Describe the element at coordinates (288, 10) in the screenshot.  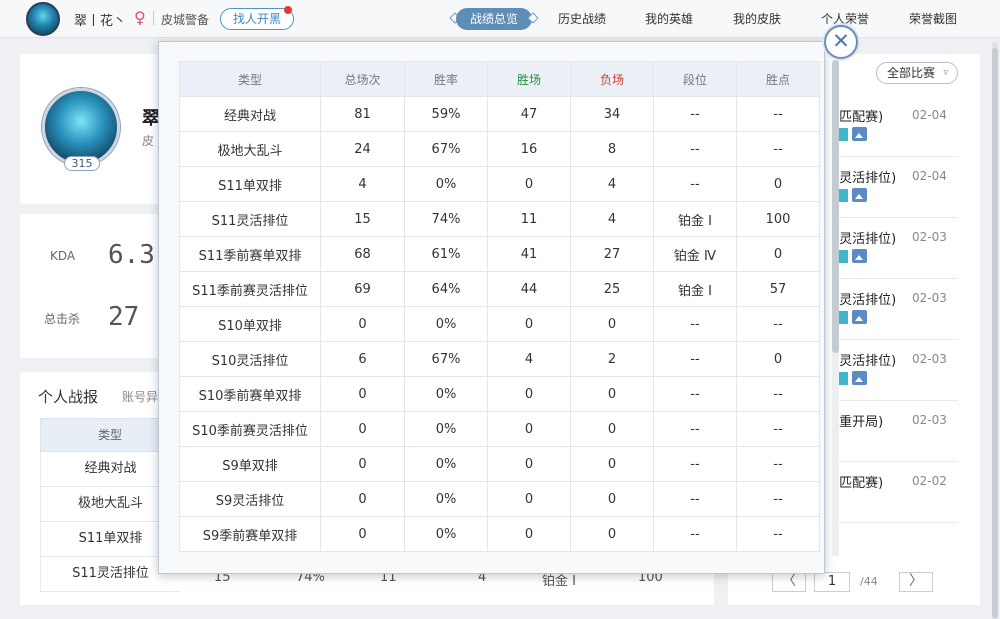
I see `notification-dot` at that location.